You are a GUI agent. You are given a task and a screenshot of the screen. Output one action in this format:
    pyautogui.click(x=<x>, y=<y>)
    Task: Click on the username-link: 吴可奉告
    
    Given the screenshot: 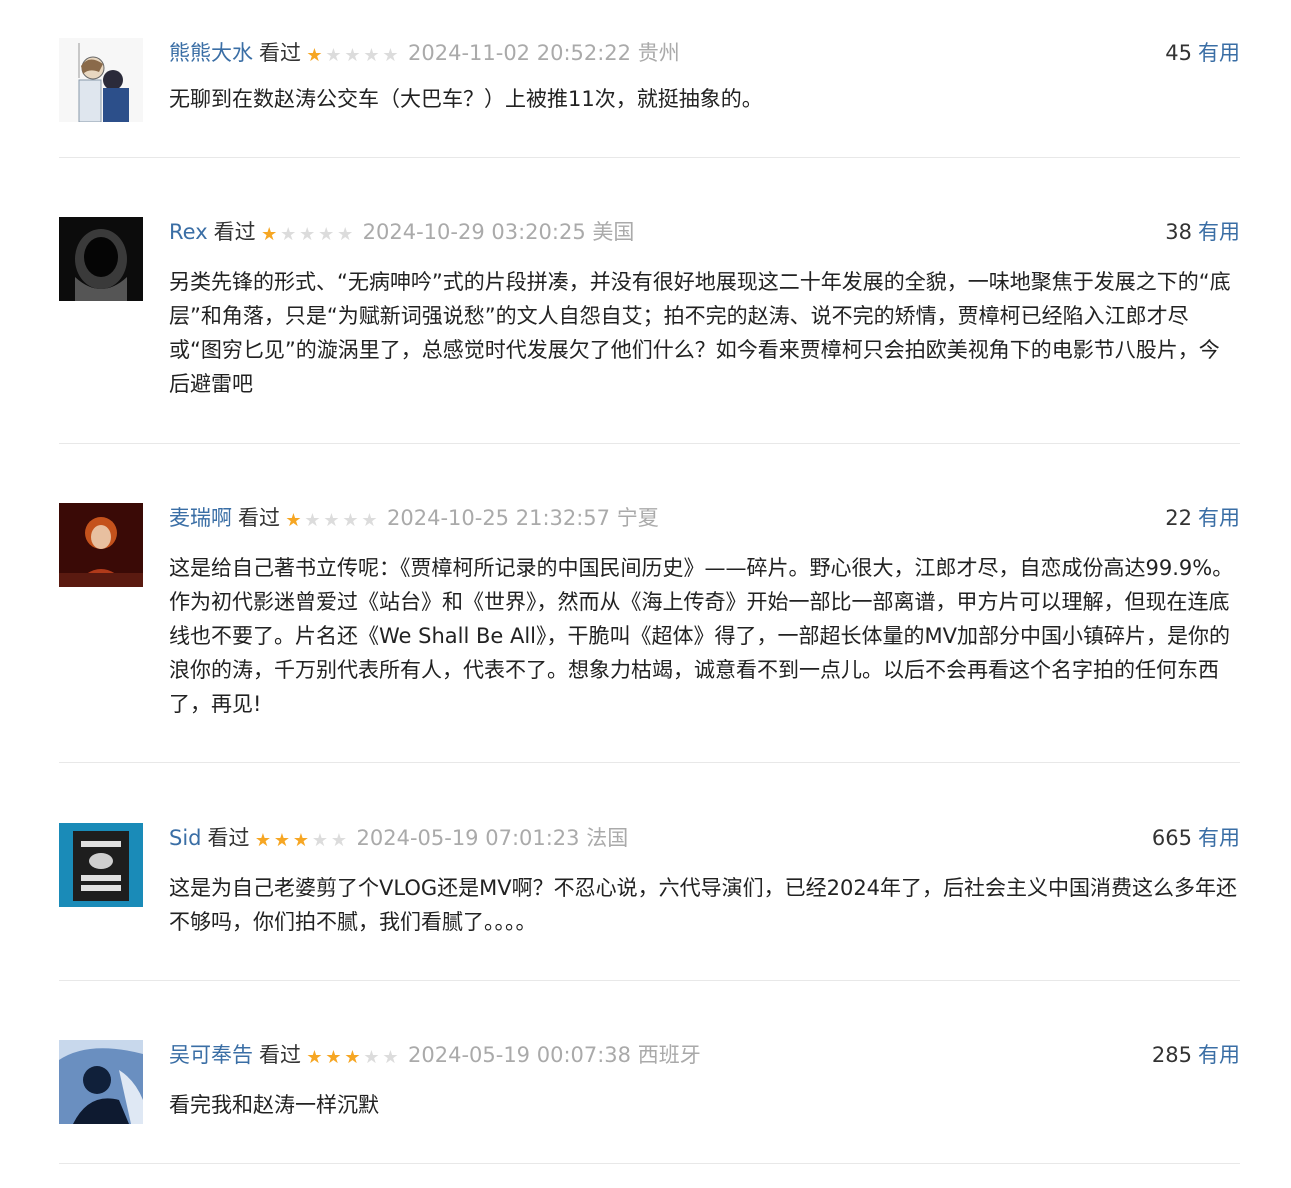 What is the action you would take?
    pyautogui.click(x=211, y=1055)
    